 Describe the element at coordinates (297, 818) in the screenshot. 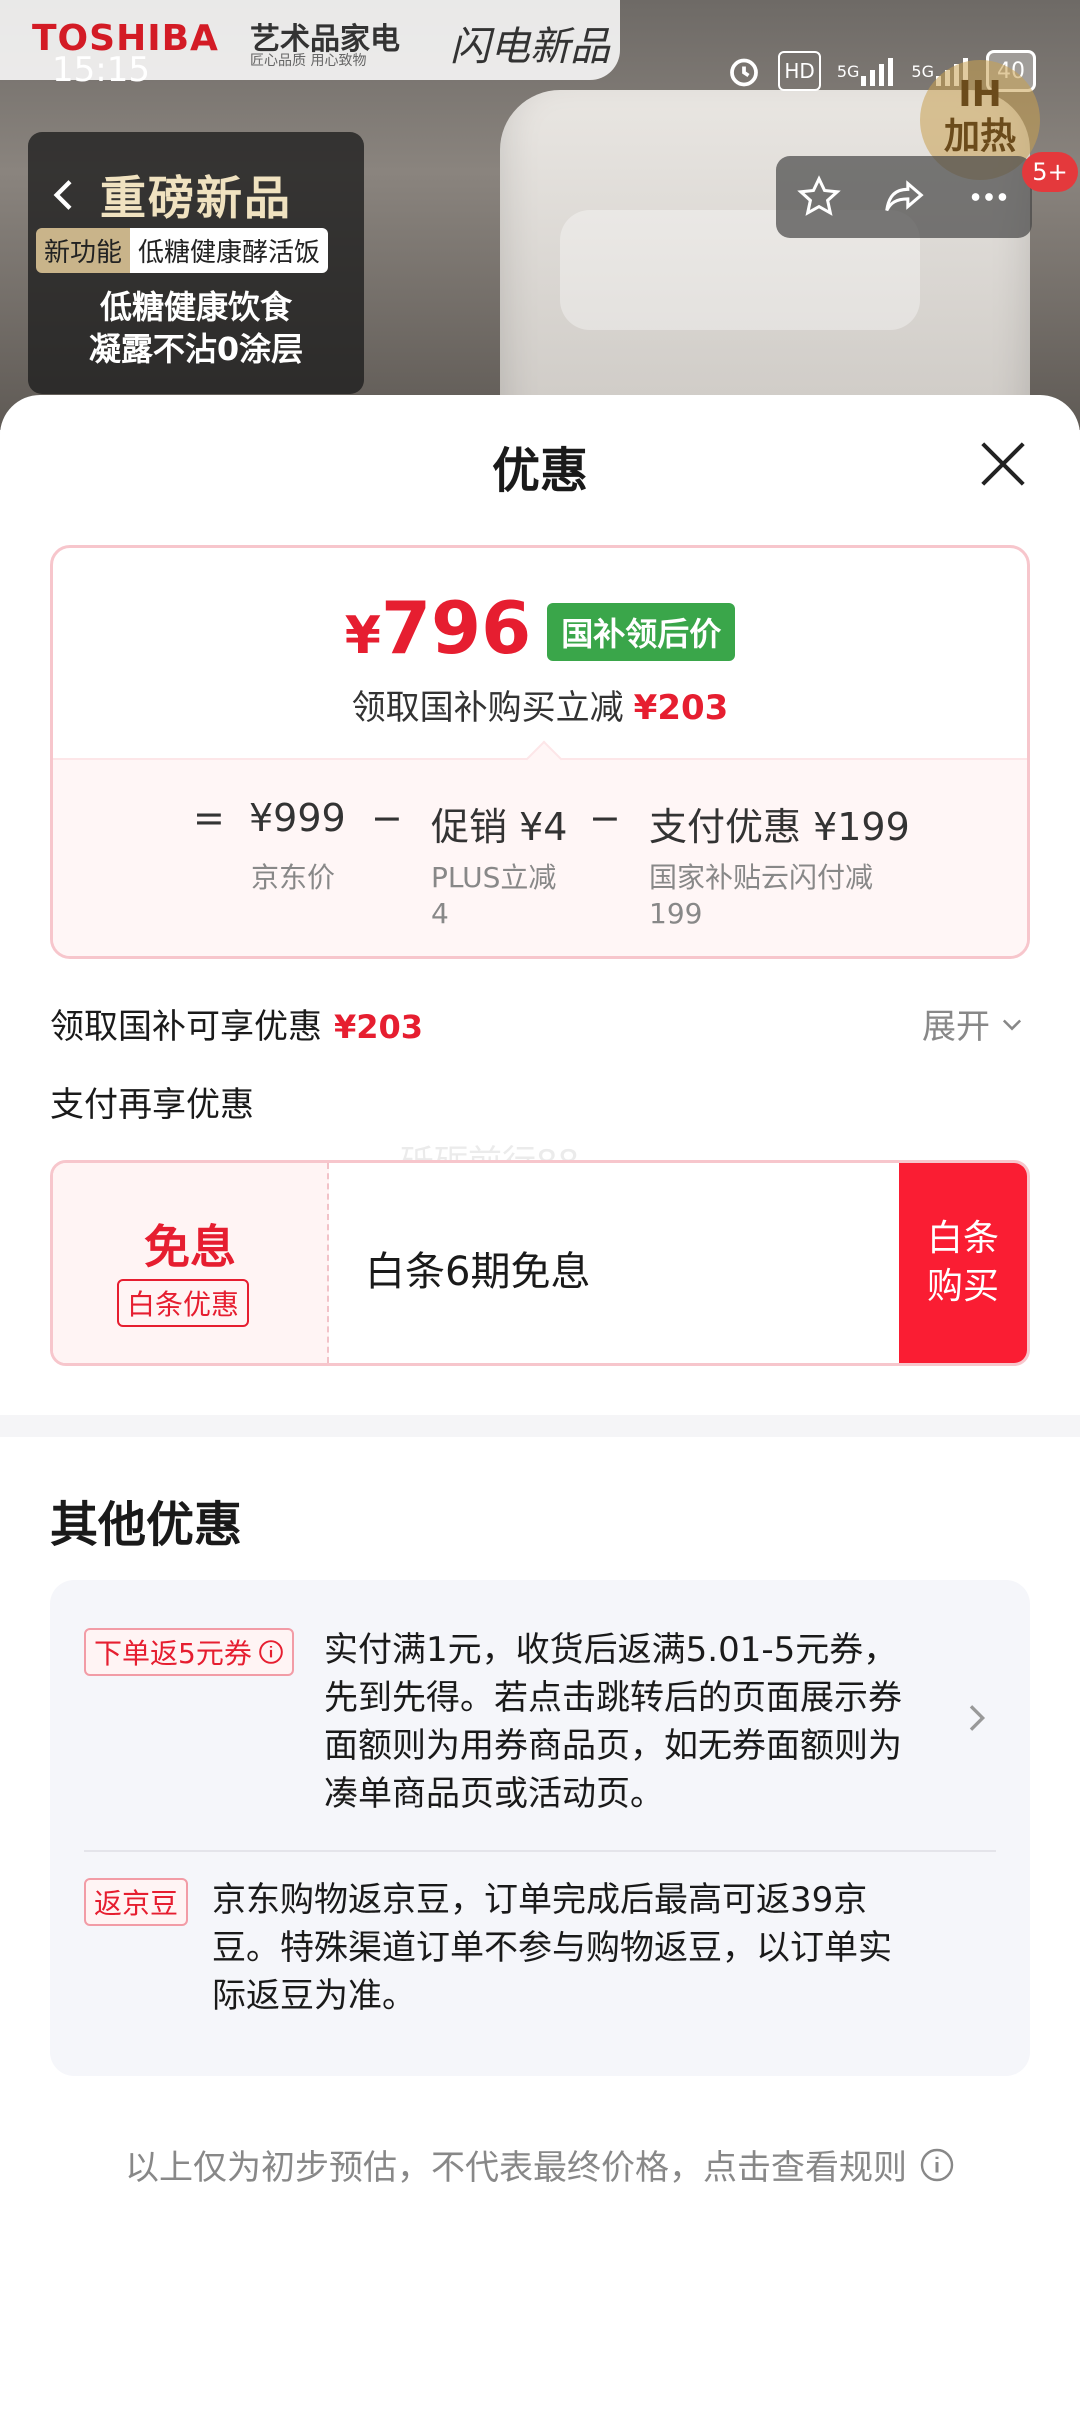

I see `jd-price-value: ¥999` at that location.